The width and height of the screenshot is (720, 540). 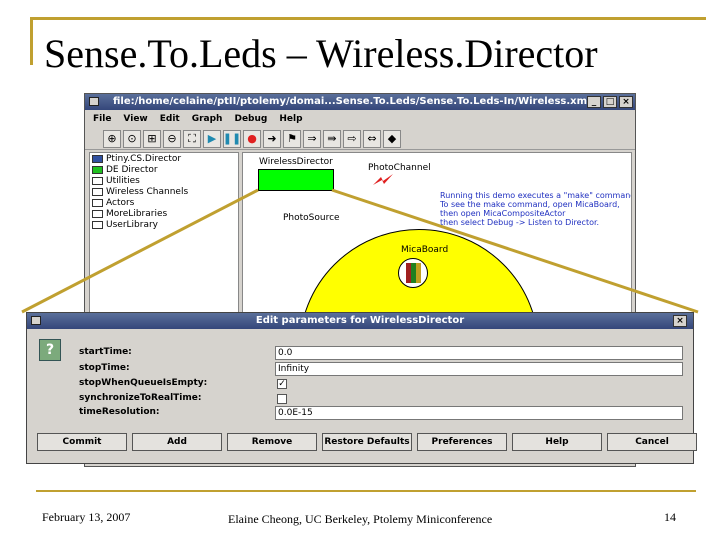 I want to click on menu-debug: Debug, so click(x=250, y=119).